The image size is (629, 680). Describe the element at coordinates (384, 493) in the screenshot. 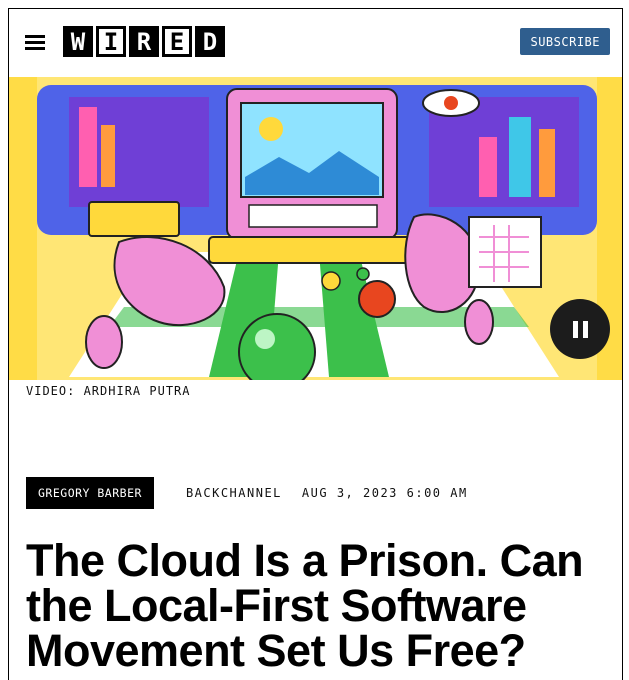

I see `publish-date: AUG 3, 2023 6:00 AM` at that location.